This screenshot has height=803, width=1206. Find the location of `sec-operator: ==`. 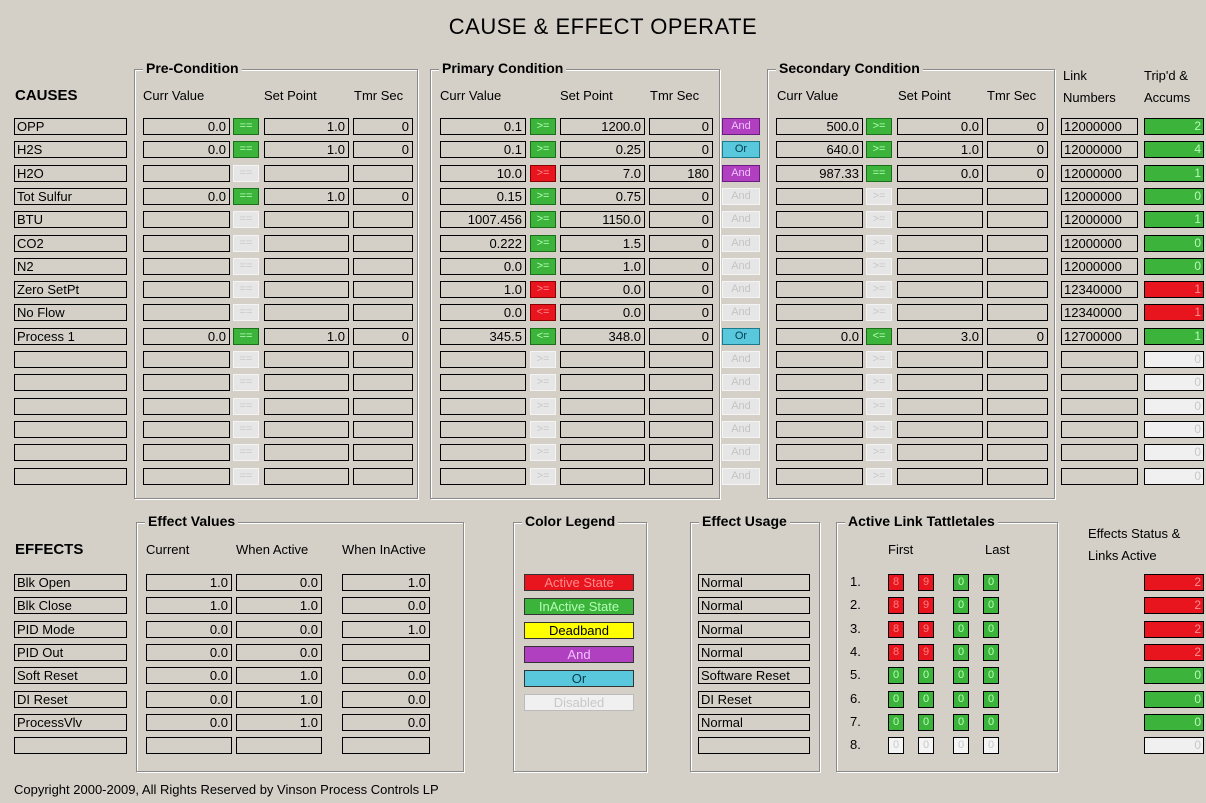

sec-operator: == is located at coordinates (879, 173).